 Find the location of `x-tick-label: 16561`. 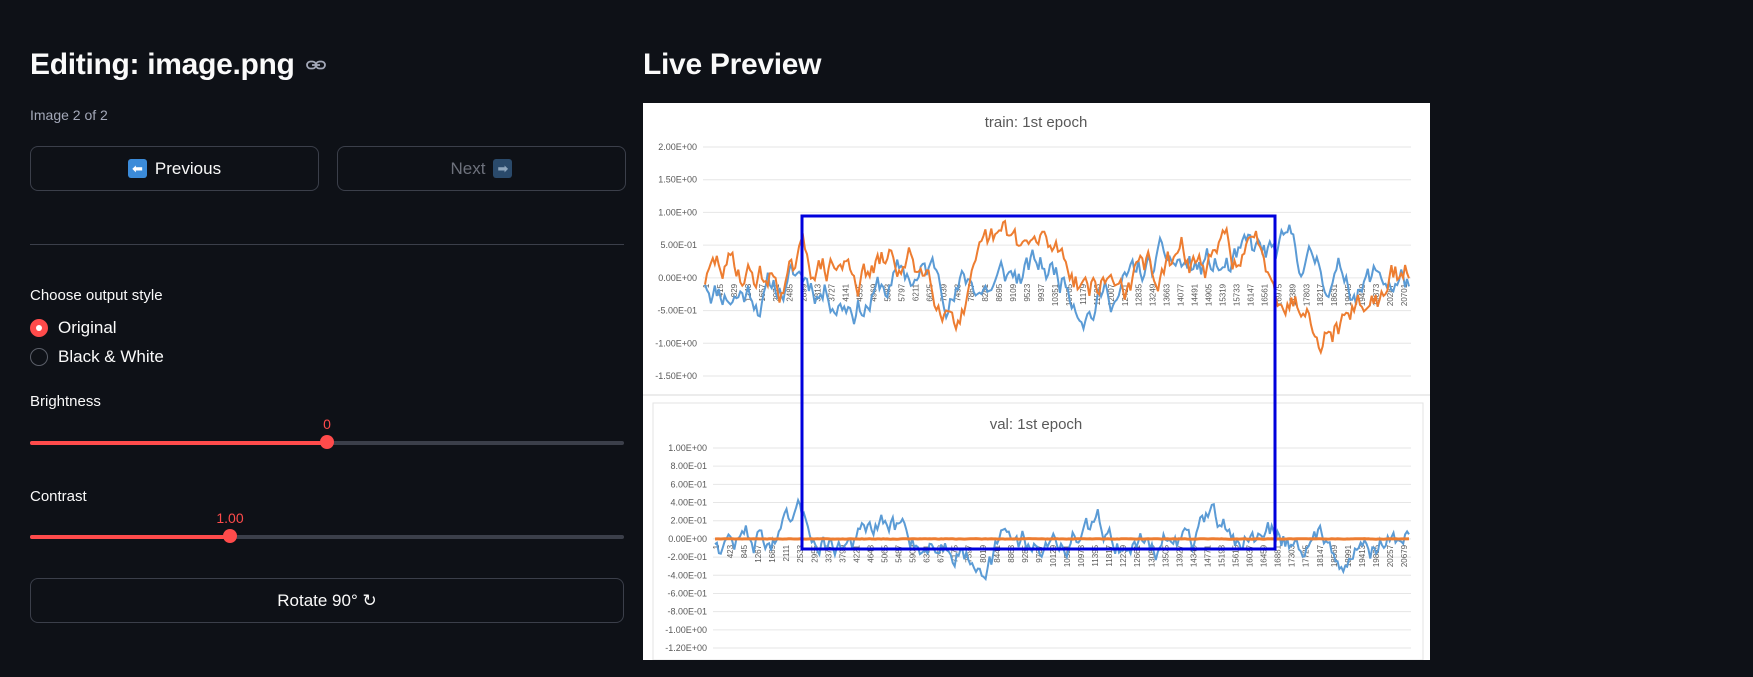

x-tick-label: 16561 is located at coordinates (1264, 294).